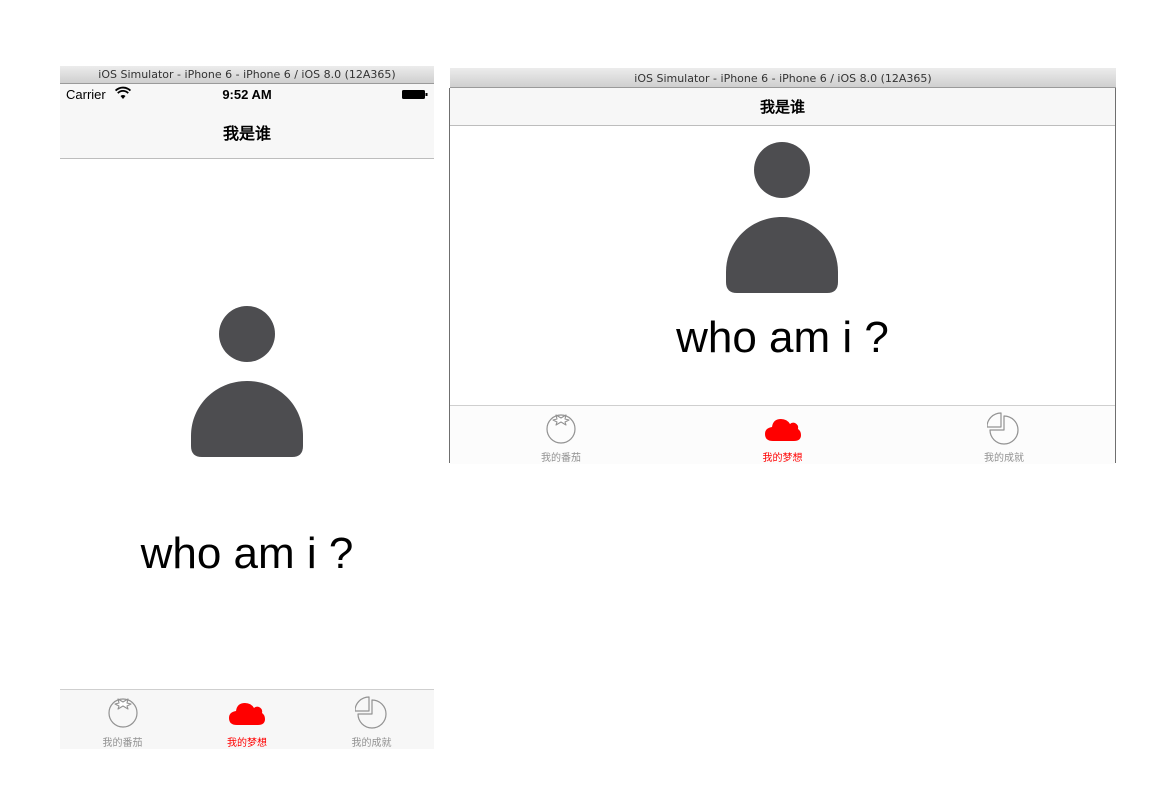 The width and height of the screenshot is (1176, 809). Describe the element at coordinates (782, 337) in the screenshot. I see `landscape-who-am-i-label: who am i ?` at that location.